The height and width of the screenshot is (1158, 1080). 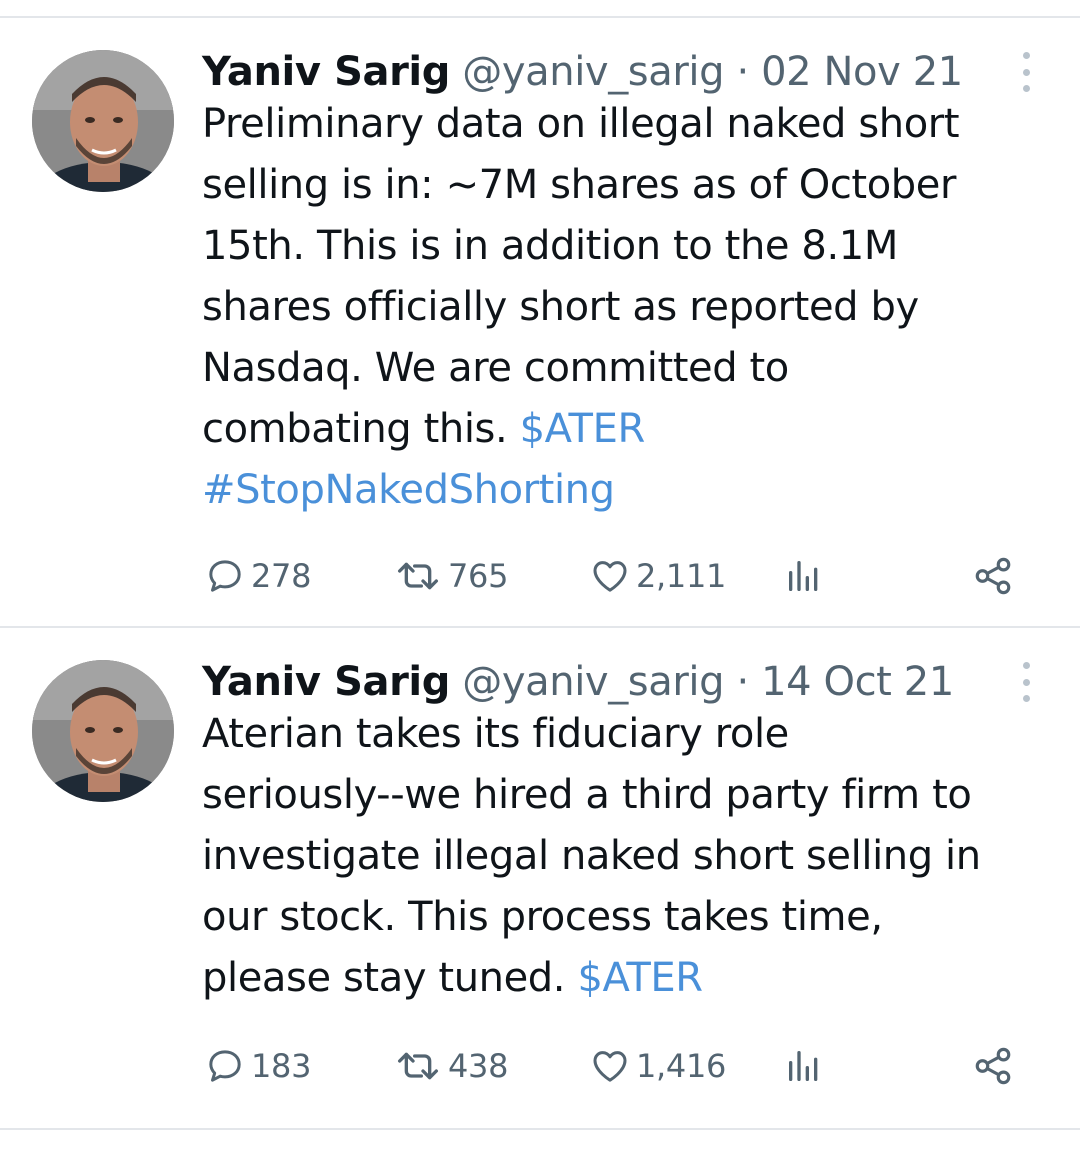 What do you see at coordinates (495, 734) in the screenshot?
I see `text-line: Aterian takes its fiduciary role` at bounding box center [495, 734].